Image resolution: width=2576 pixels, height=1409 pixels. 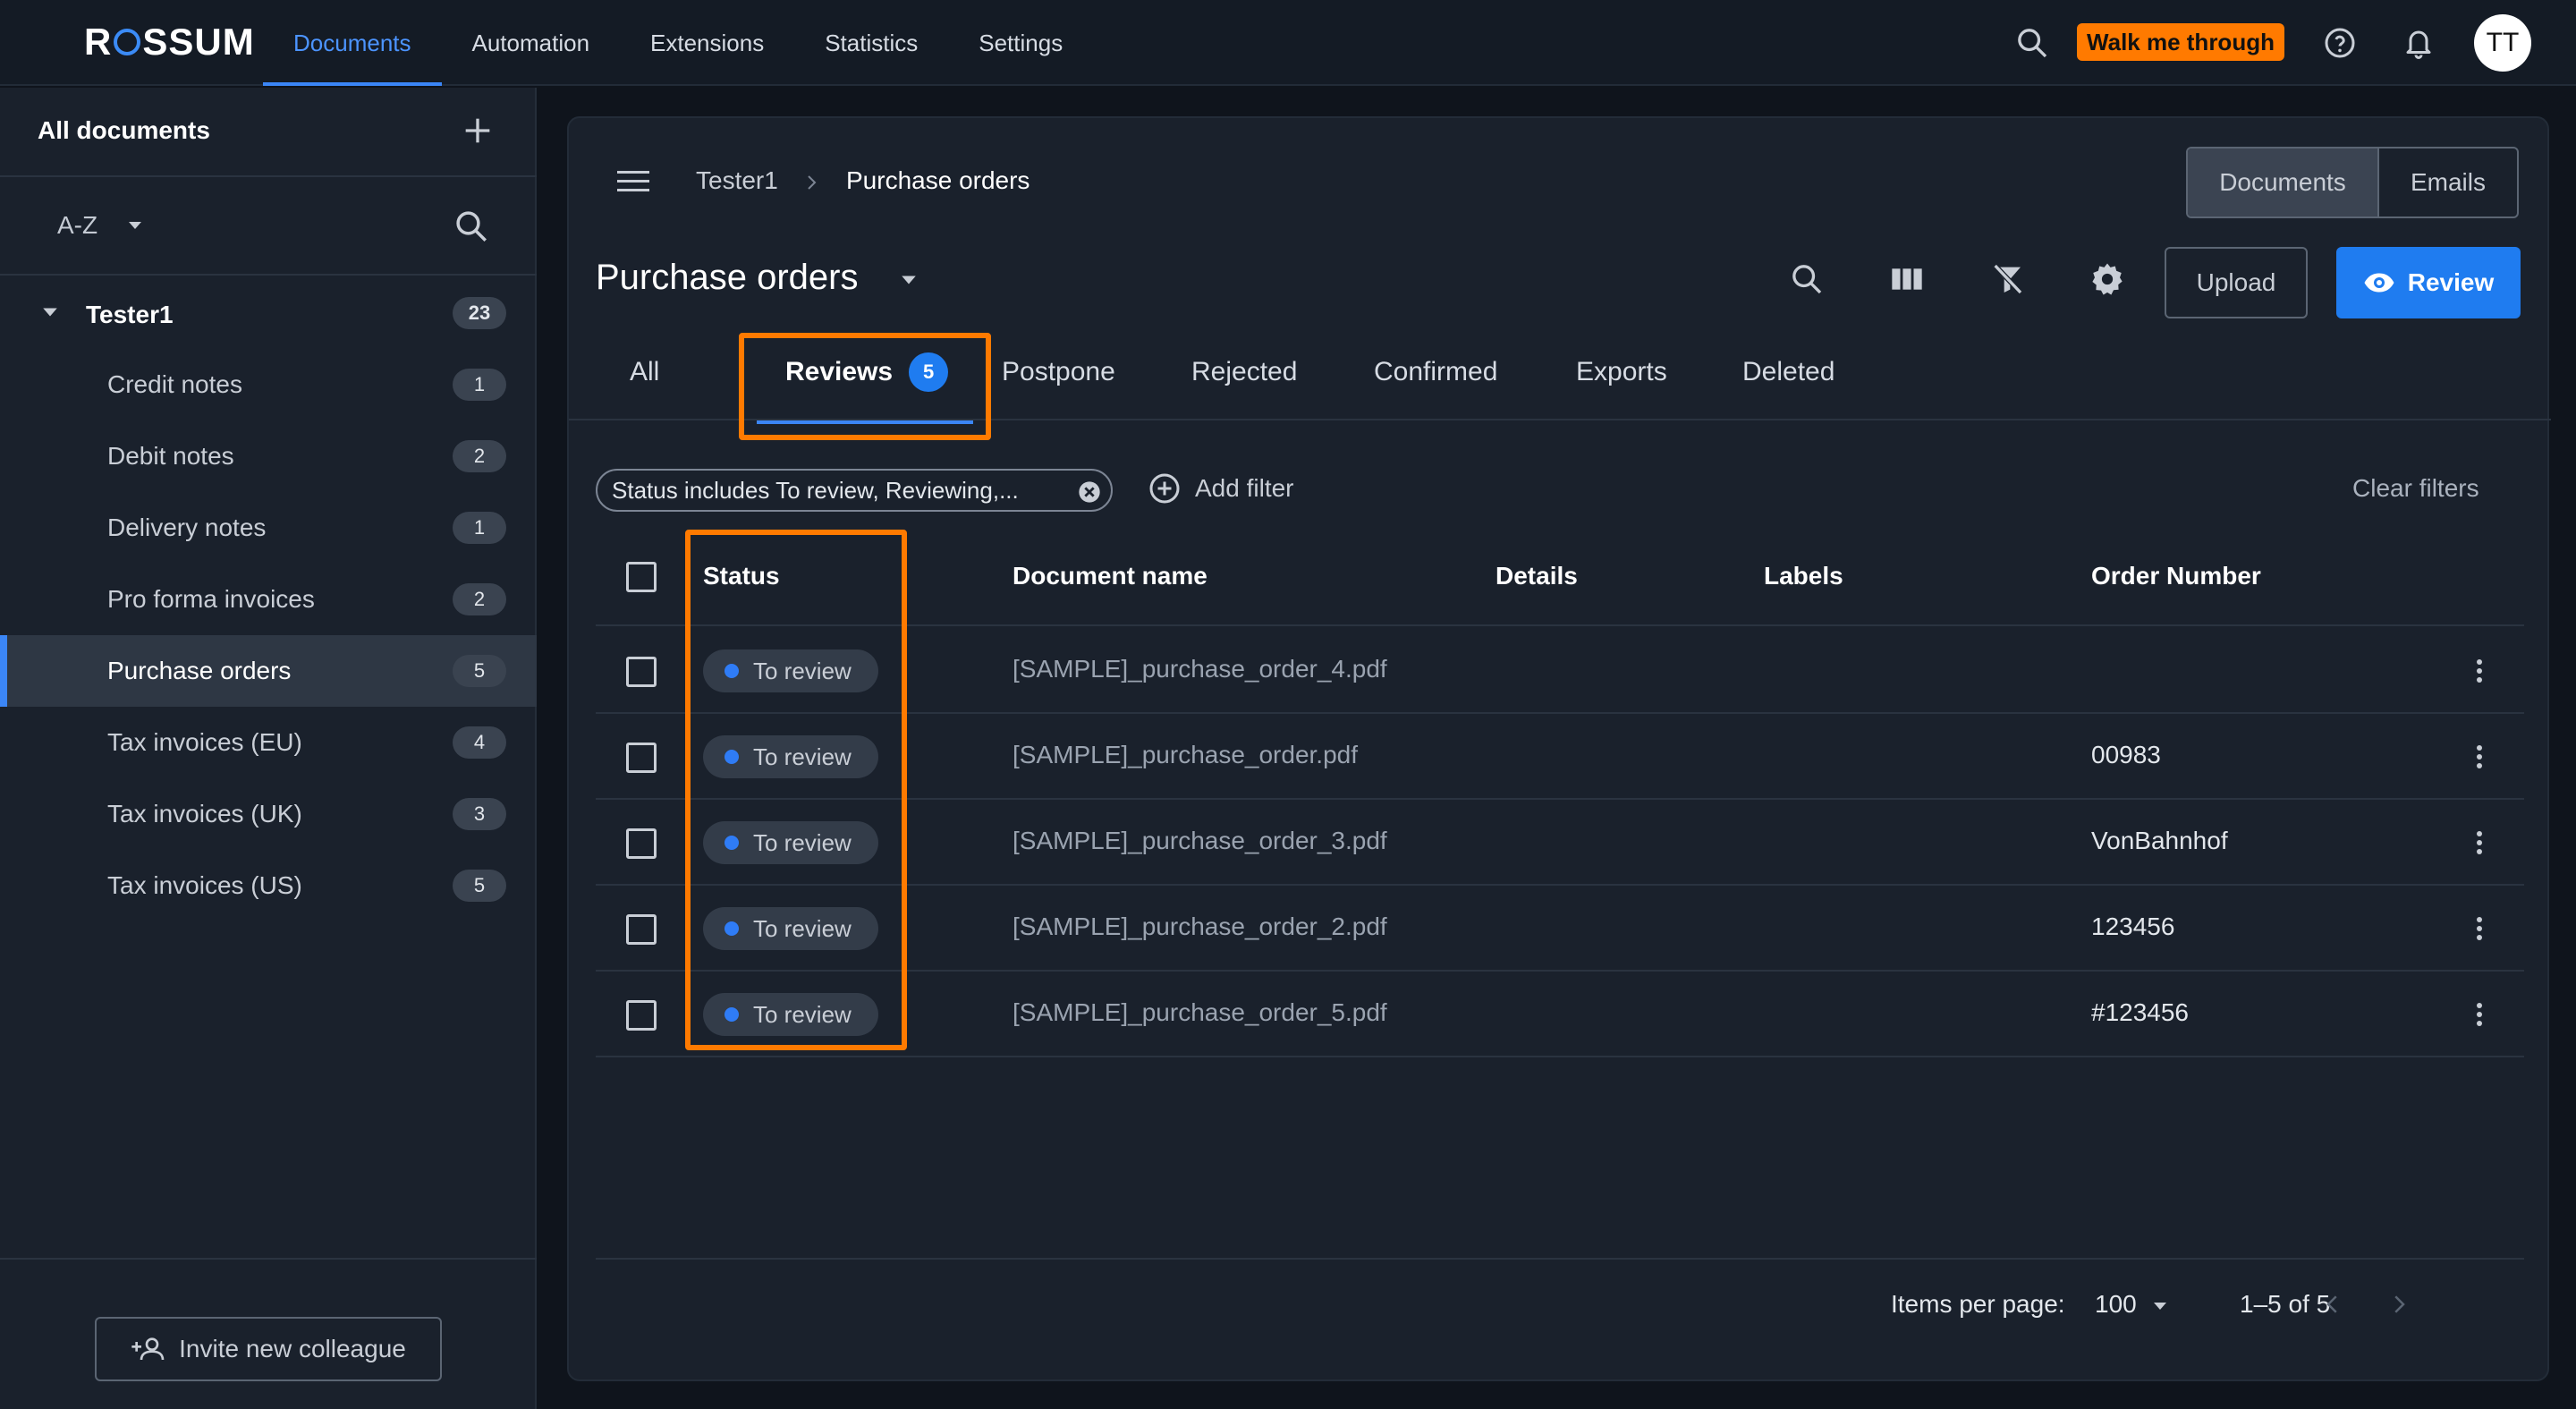 What do you see at coordinates (479, 671) in the screenshot?
I see `count-badge: 5` at bounding box center [479, 671].